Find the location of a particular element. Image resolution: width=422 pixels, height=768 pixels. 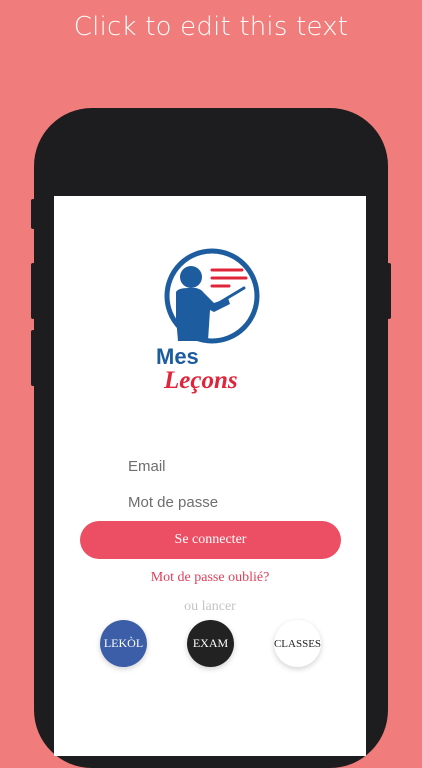

password-field is located at coordinates (228, 502).